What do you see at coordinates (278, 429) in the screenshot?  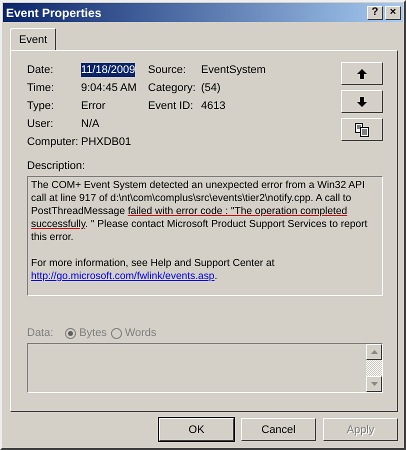 I see `dialog-button: Cancel` at bounding box center [278, 429].